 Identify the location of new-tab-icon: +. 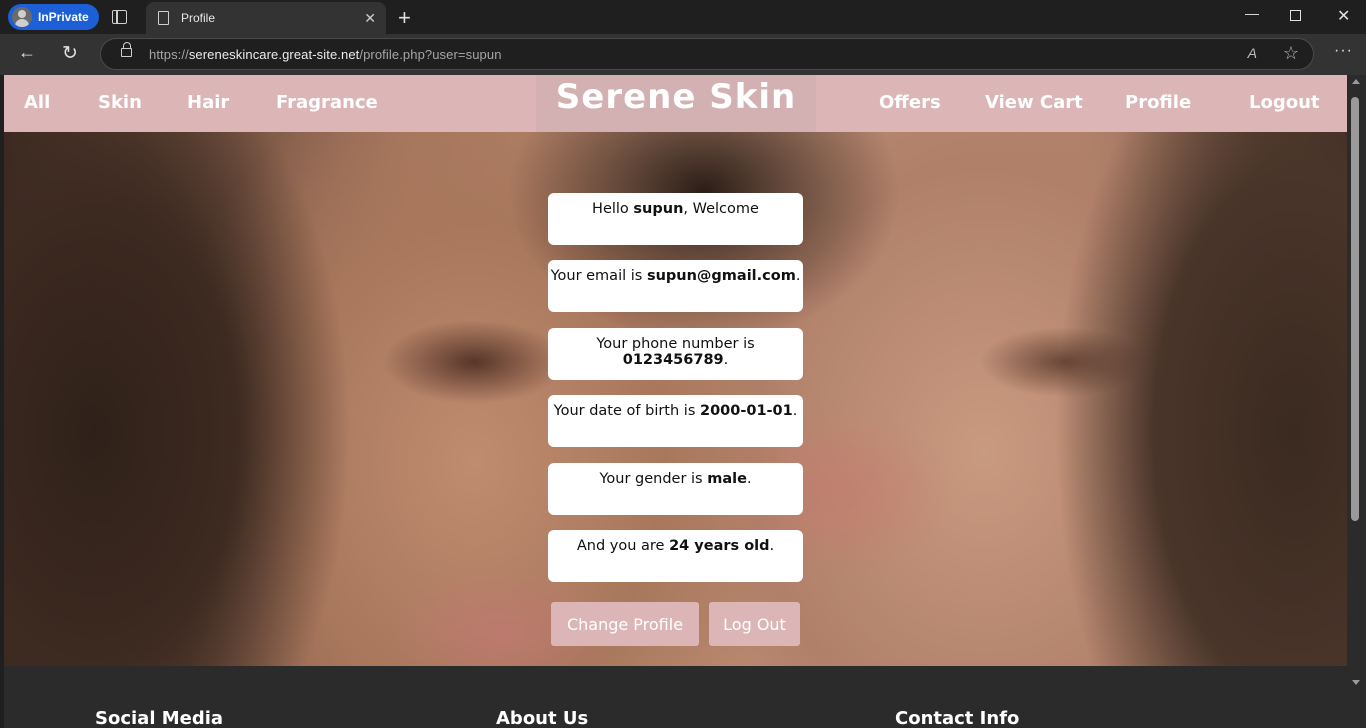
(404, 18).